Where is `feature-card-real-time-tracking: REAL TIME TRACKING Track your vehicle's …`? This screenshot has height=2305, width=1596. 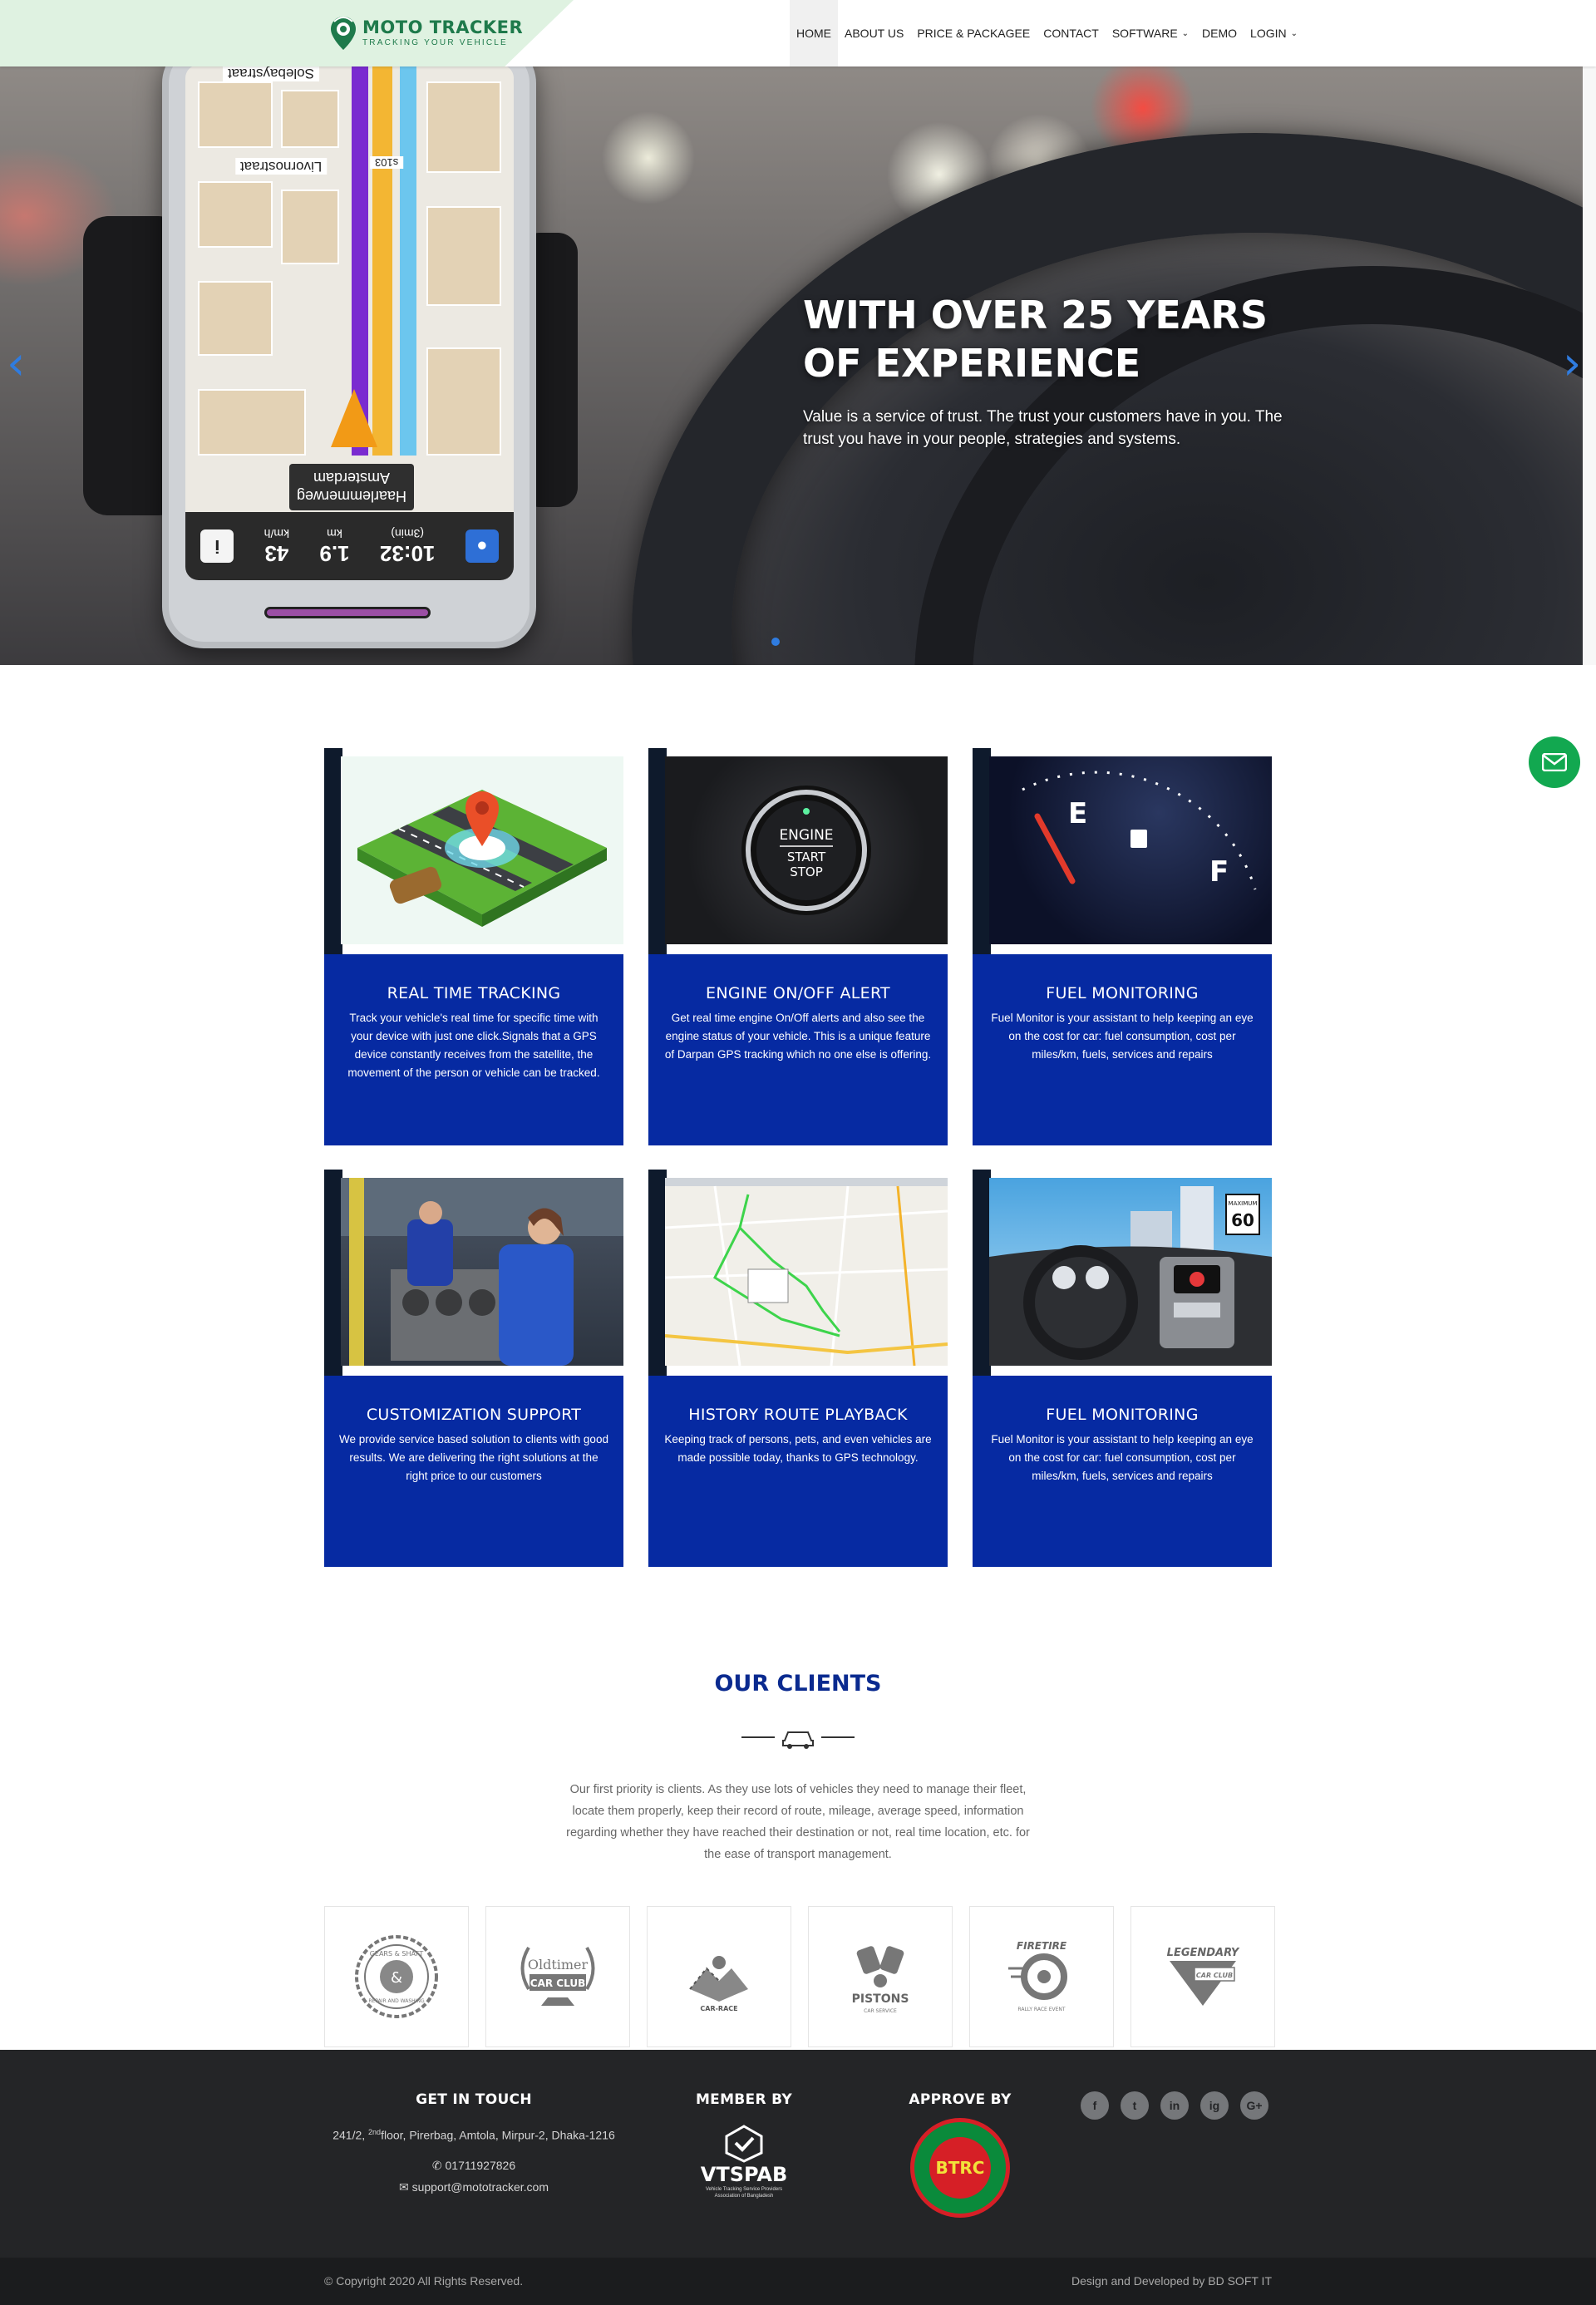 feature-card-real-time-tracking: REAL TIME TRACKING Track your vehicle's … is located at coordinates (474, 946).